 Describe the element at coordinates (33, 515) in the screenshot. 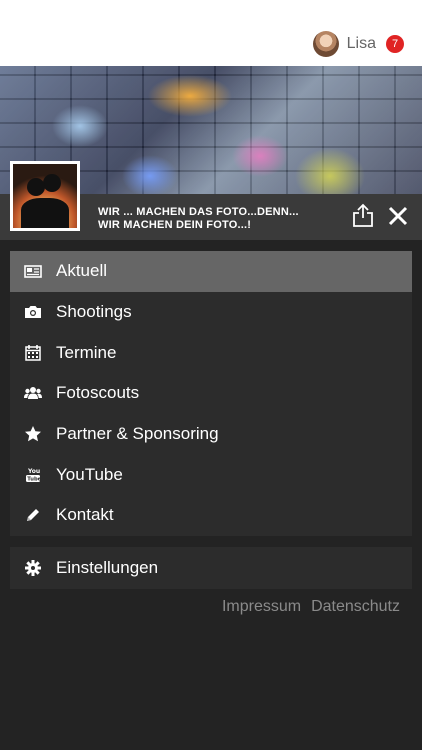

I see `pencil-icon` at that location.